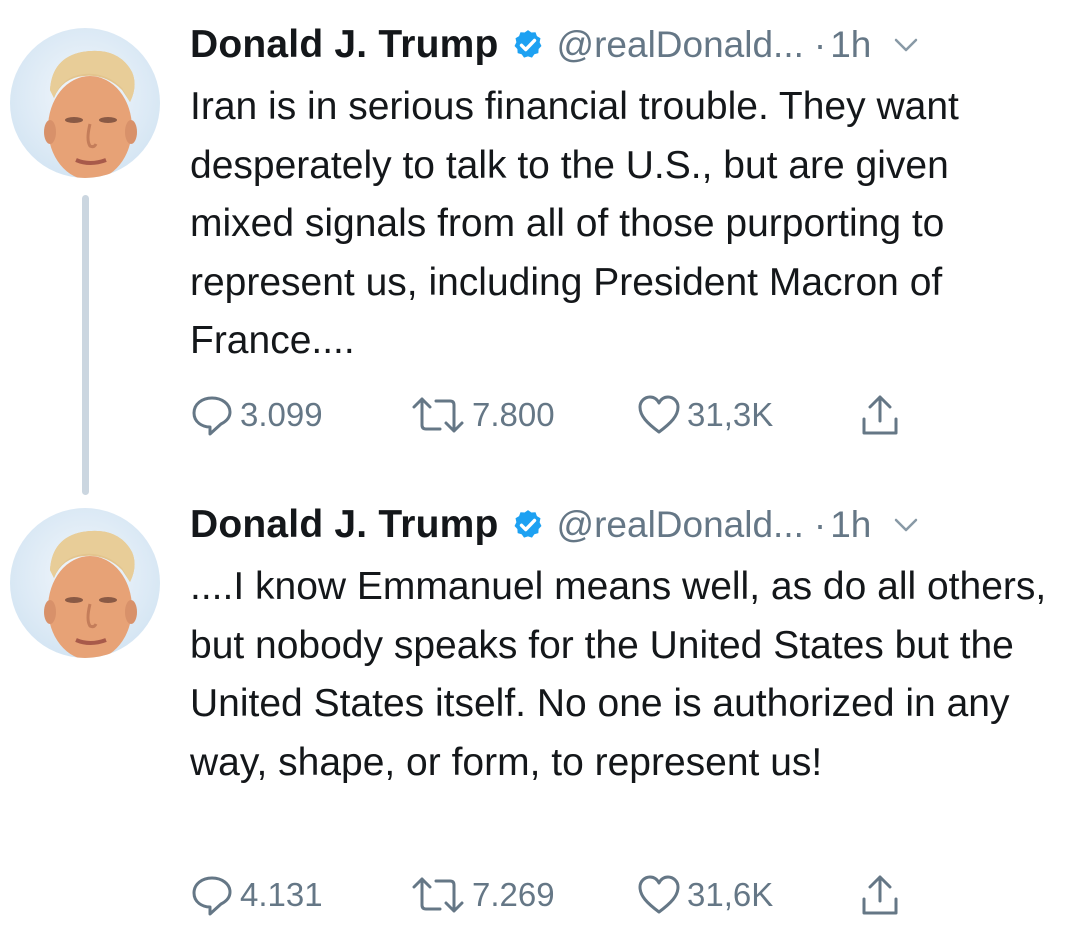 The image size is (1072, 938). I want to click on reply-button: 4.131, so click(256, 895).